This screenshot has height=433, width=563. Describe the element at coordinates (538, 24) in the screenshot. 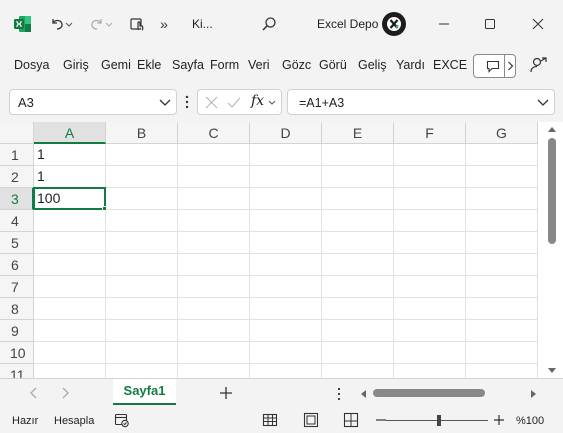

I see `close-button` at that location.